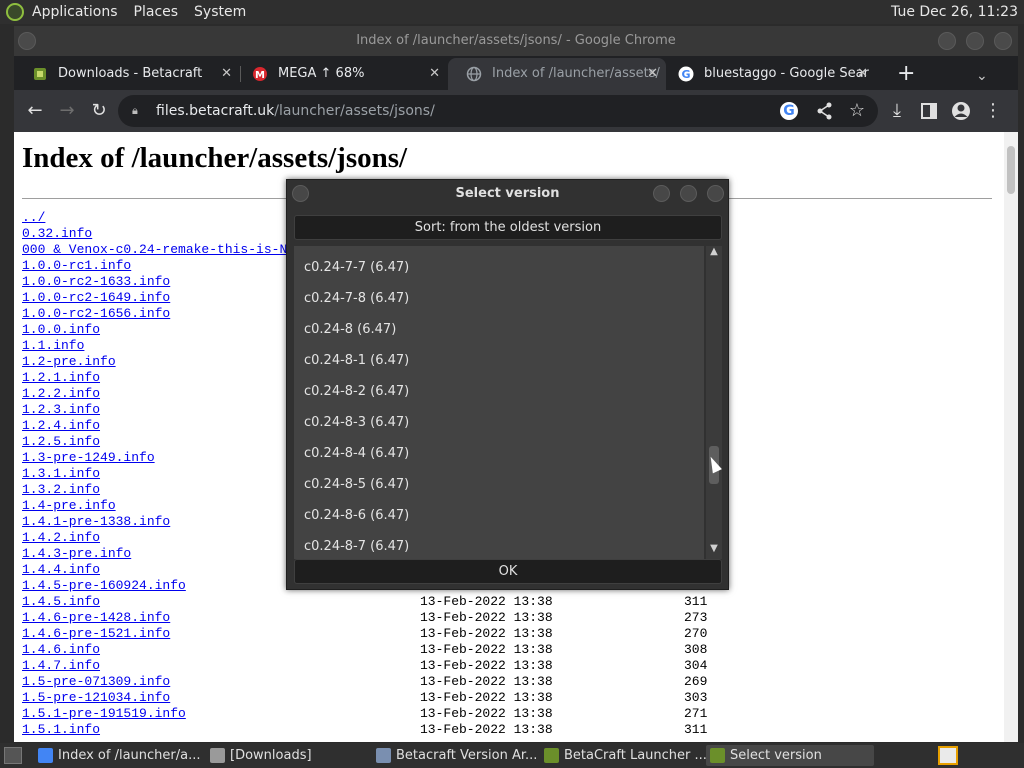  What do you see at coordinates (88, 457) in the screenshot?
I see `file-link: 1.3-pre-1249.info` at bounding box center [88, 457].